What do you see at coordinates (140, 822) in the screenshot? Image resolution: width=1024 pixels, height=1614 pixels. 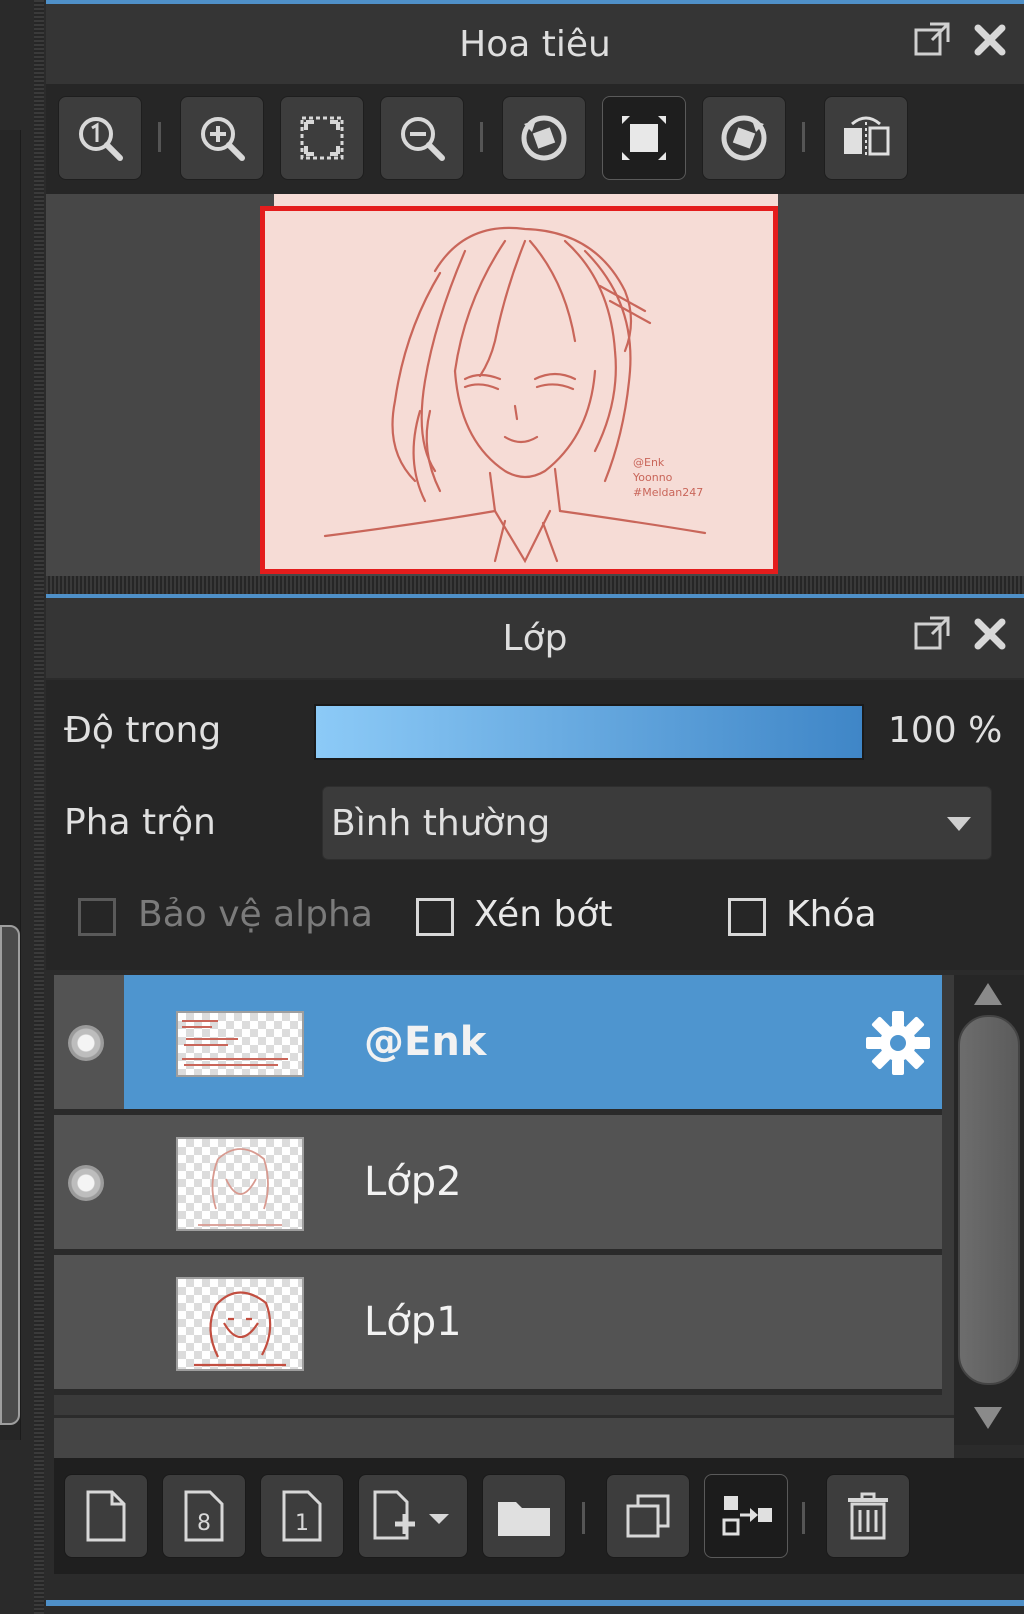 I see `blend-label: Pha trộn` at bounding box center [140, 822].